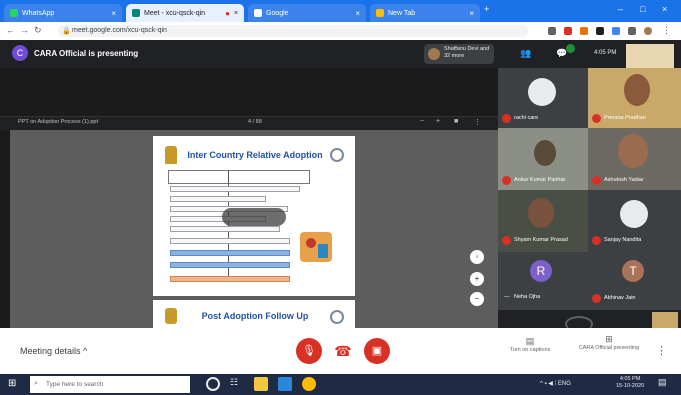  What do you see at coordinates (543, 281) in the screenshot?
I see `participant-tile: R — Neha Ojha` at bounding box center [543, 281].